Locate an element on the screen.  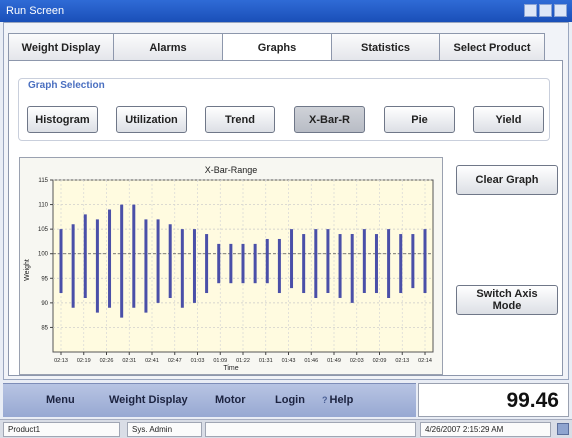
tab-weight-display: Weight Display is located at coordinates (61, 47).